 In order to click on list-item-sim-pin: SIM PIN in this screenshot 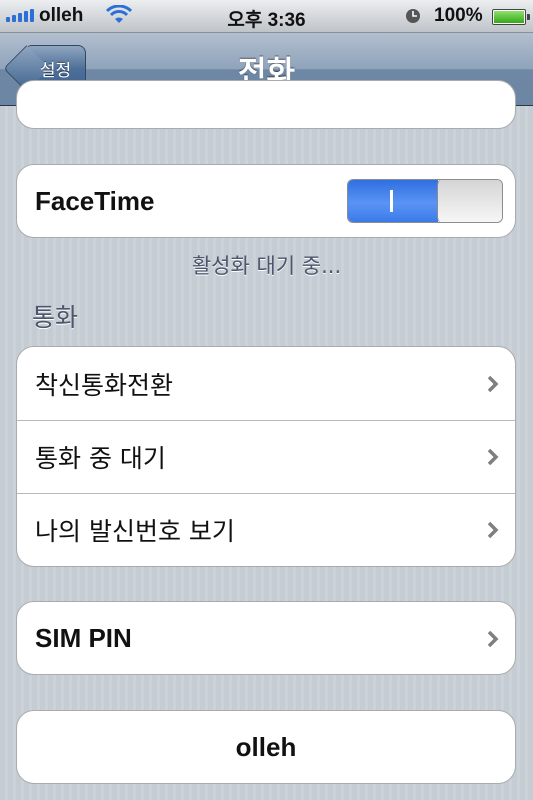, I will do `click(266, 638)`.